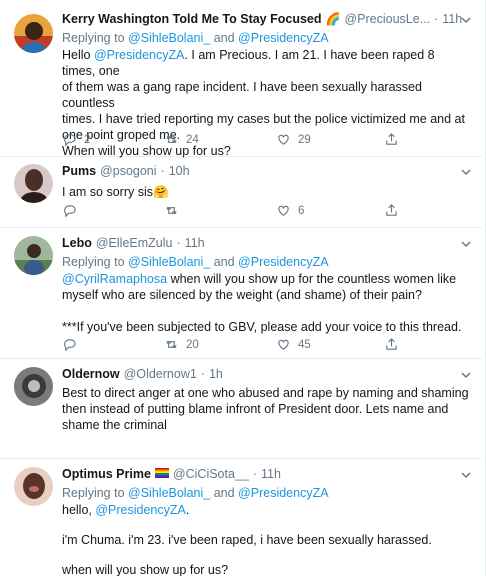 Image resolution: width=486 pixels, height=576 pixels. I want to click on user-handle: @CiCiSota__, so click(211, 474).